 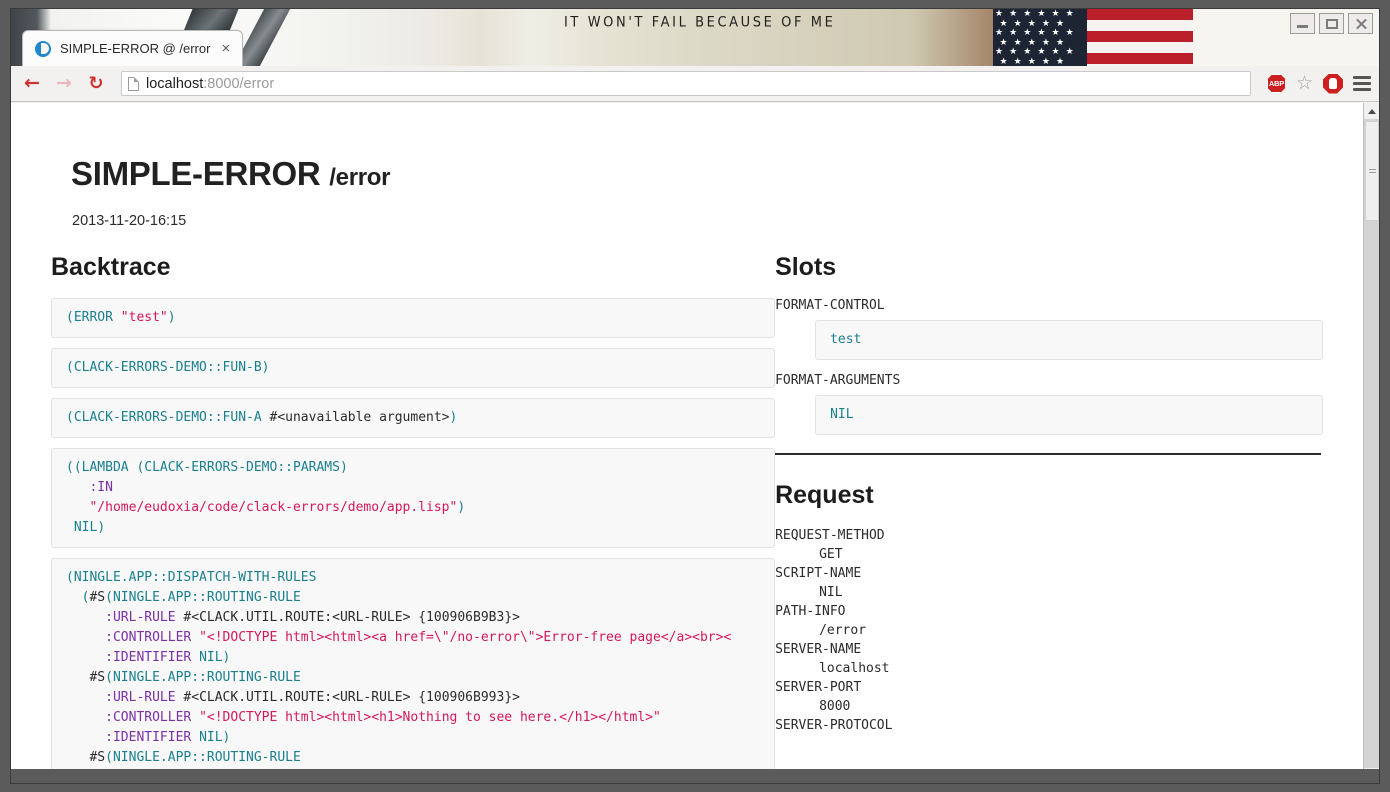 What do you see at coordinates (830, 535) in the screenshot?
I see `request-key: REQUEST-METHOD` at bounding box center [830, 535].